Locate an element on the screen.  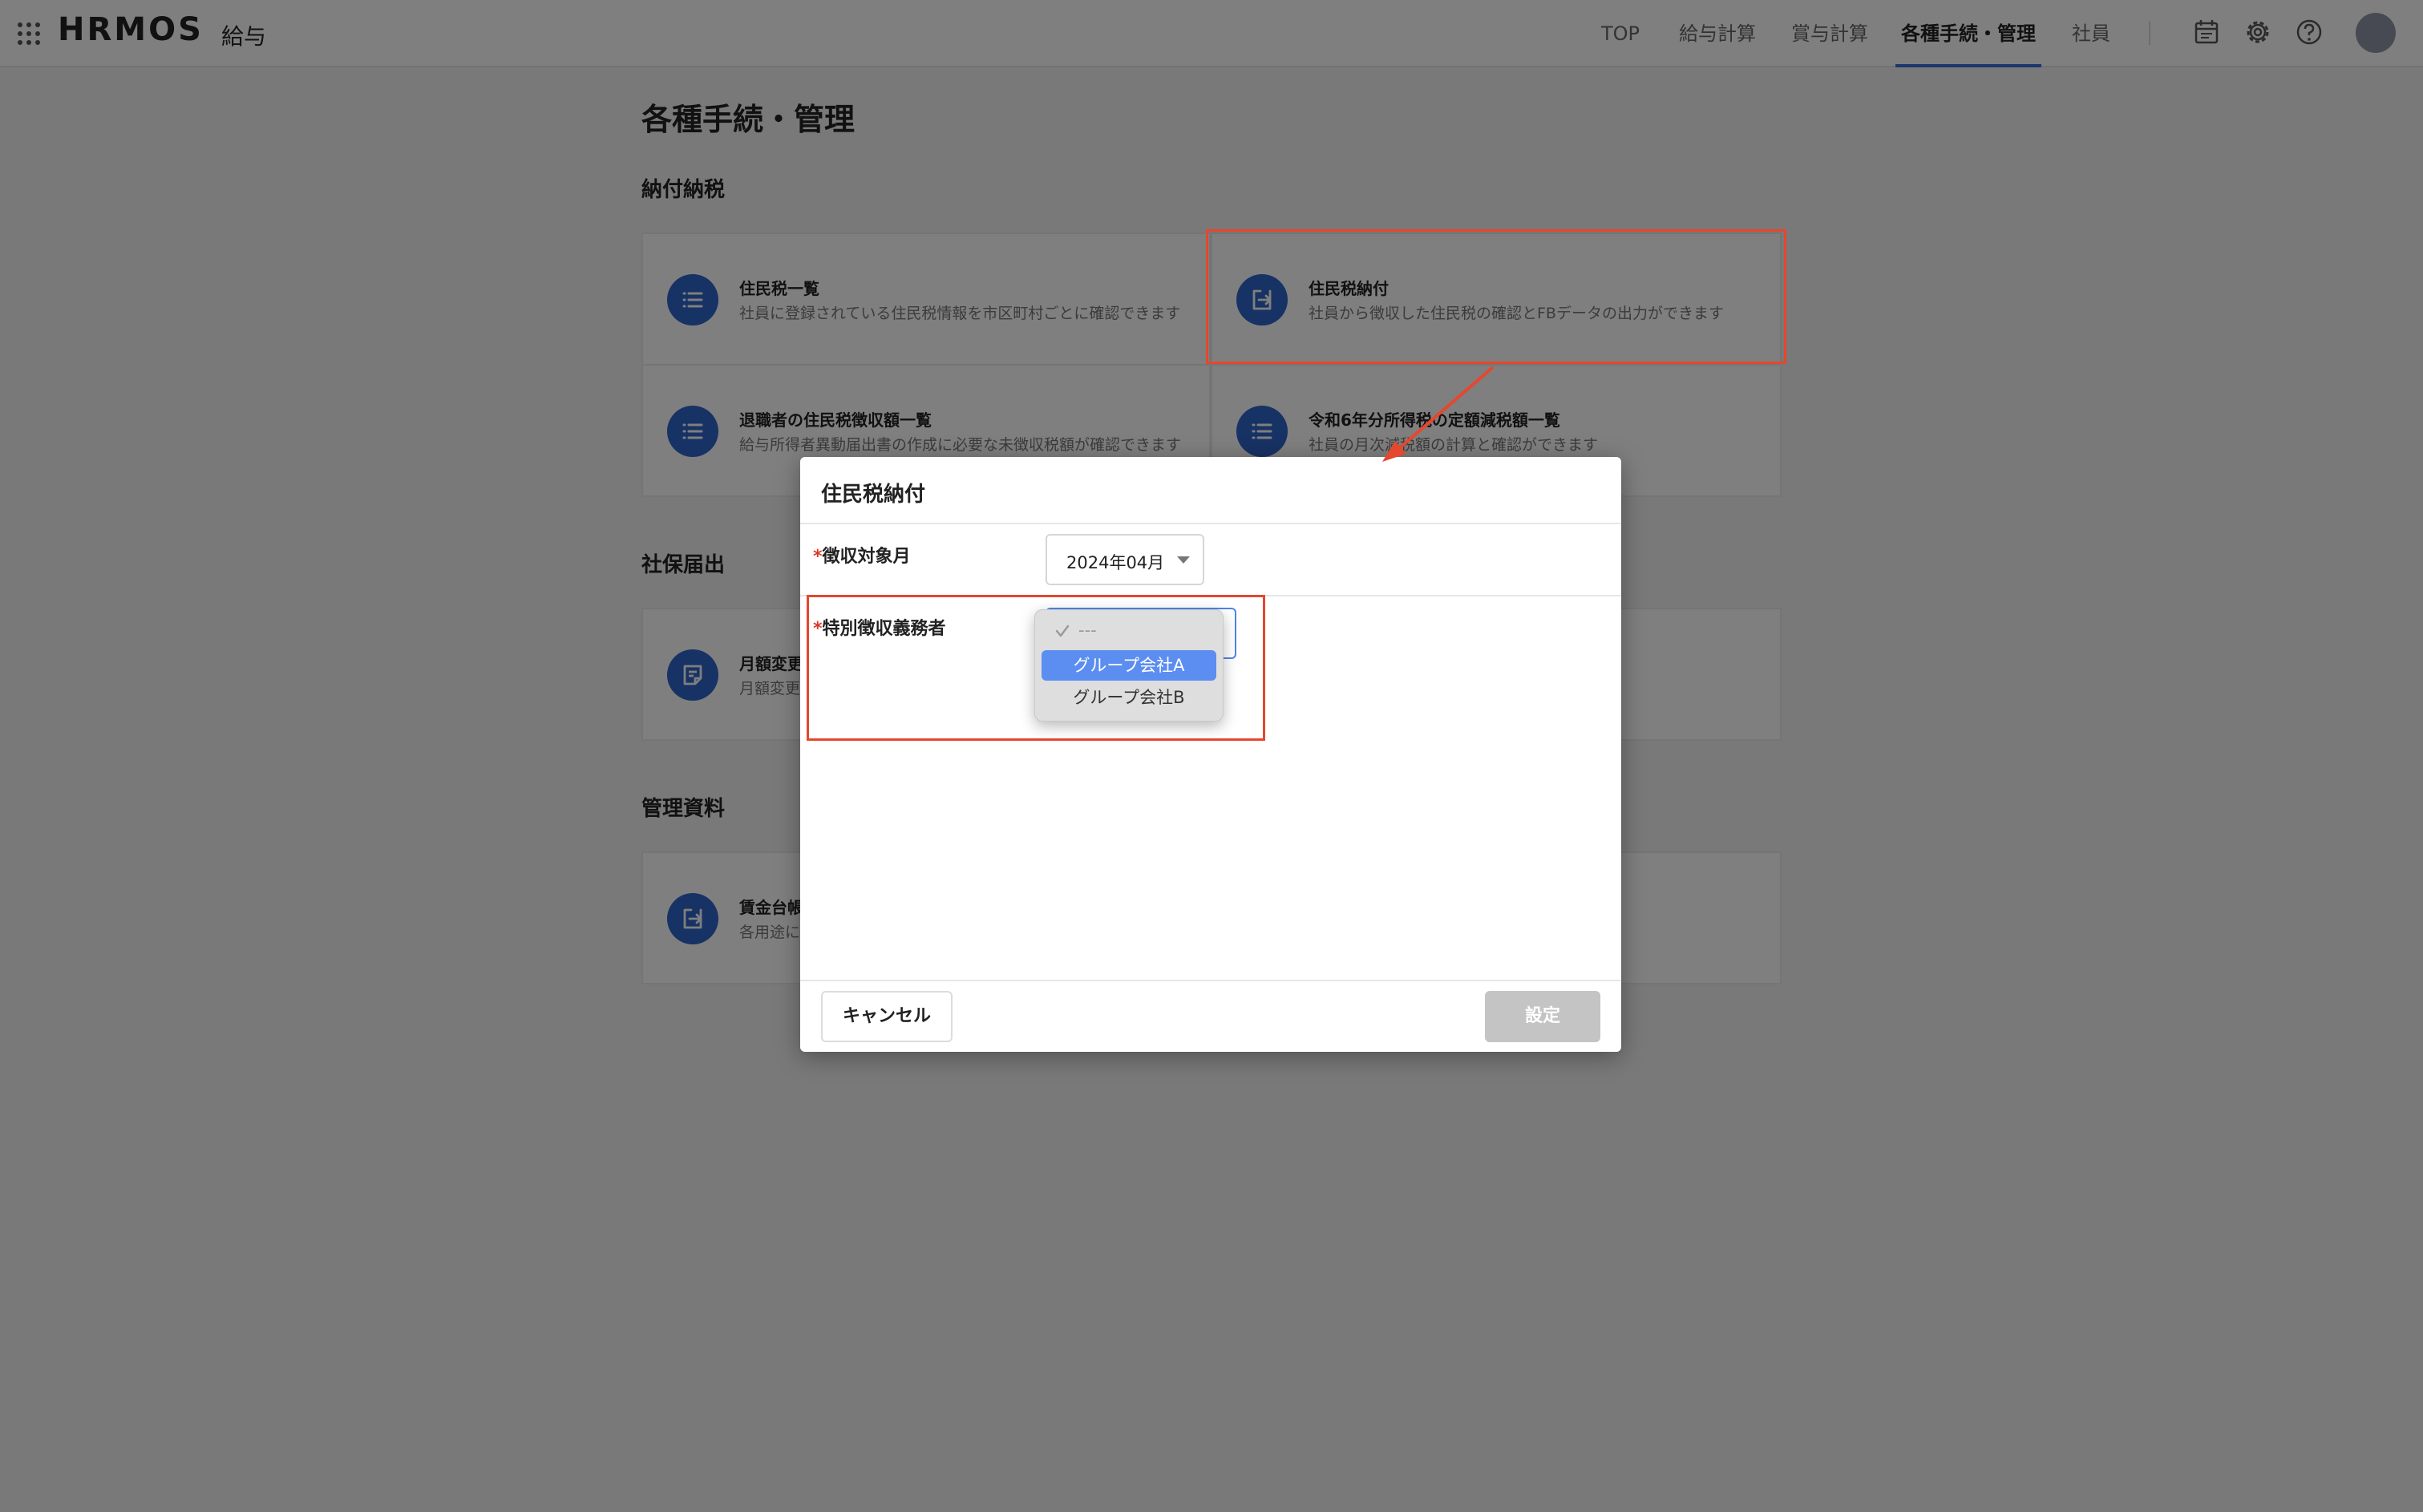
required-mark: * is located at coordinates (818, 557).